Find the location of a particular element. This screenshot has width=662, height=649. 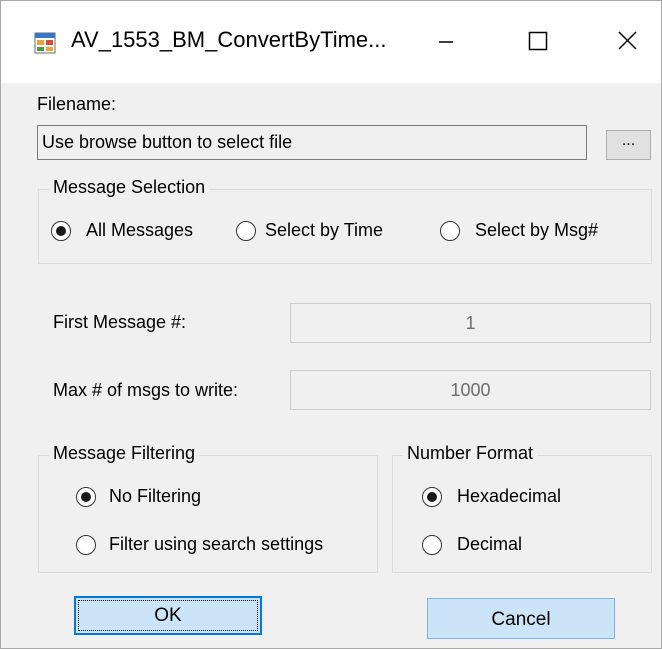

message-filtering-title: Message Filtering is located at coordinates (124, 453).